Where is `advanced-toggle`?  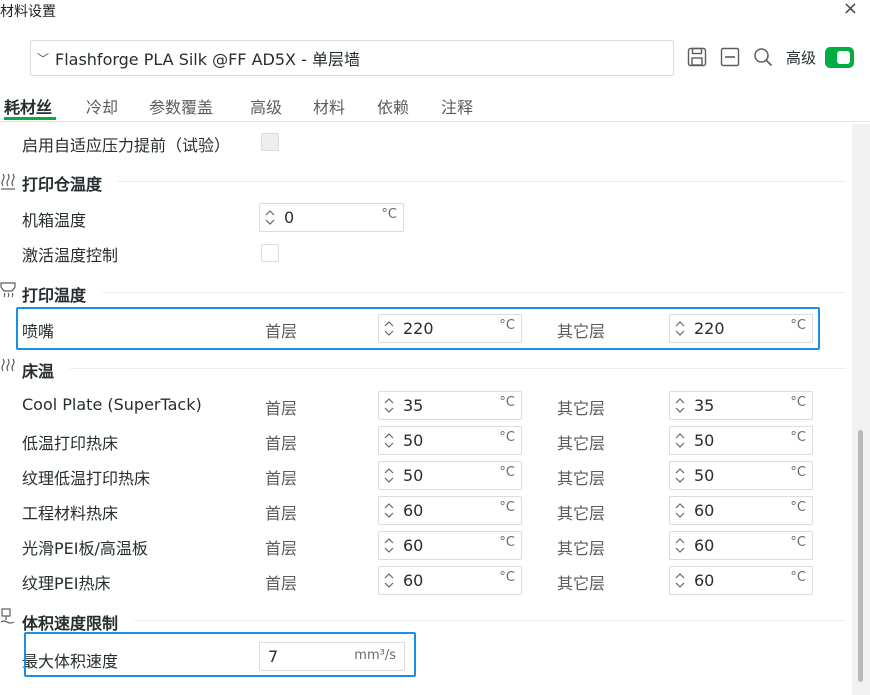 advanced-toggle is located at coordinates (839, 57).